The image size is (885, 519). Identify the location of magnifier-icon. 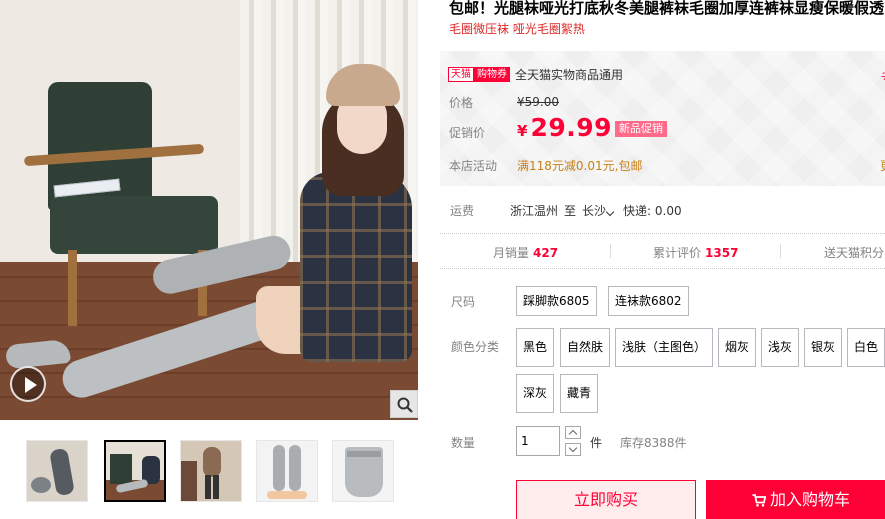
(405, 405).